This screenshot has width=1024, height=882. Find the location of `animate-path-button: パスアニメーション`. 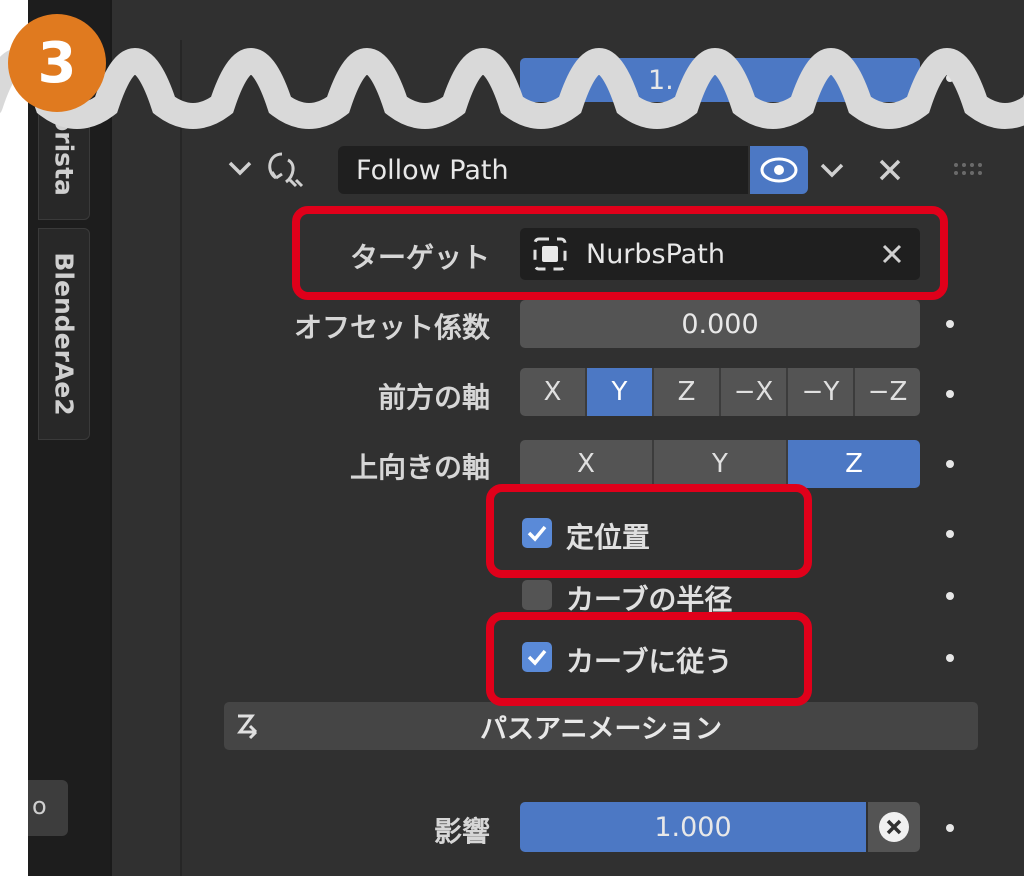

animate-path-button: パスアニメーション is located at coordinates (601, 726).